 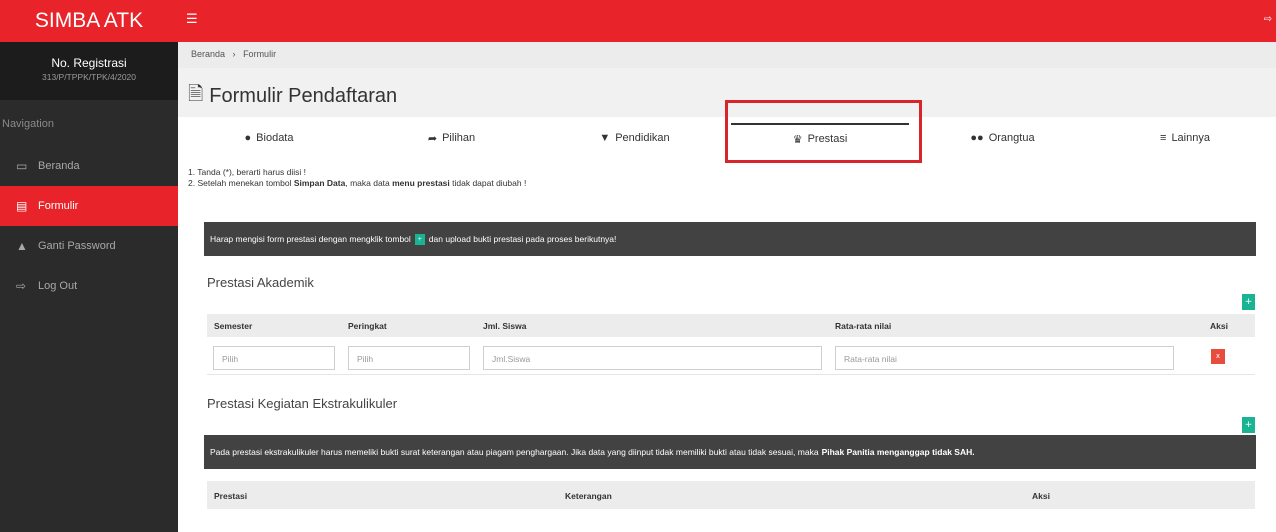 I want to click on table-row: Pilih Pilih Jml.Siswa Rata-rata nilai x, so click(x=731, y=356).